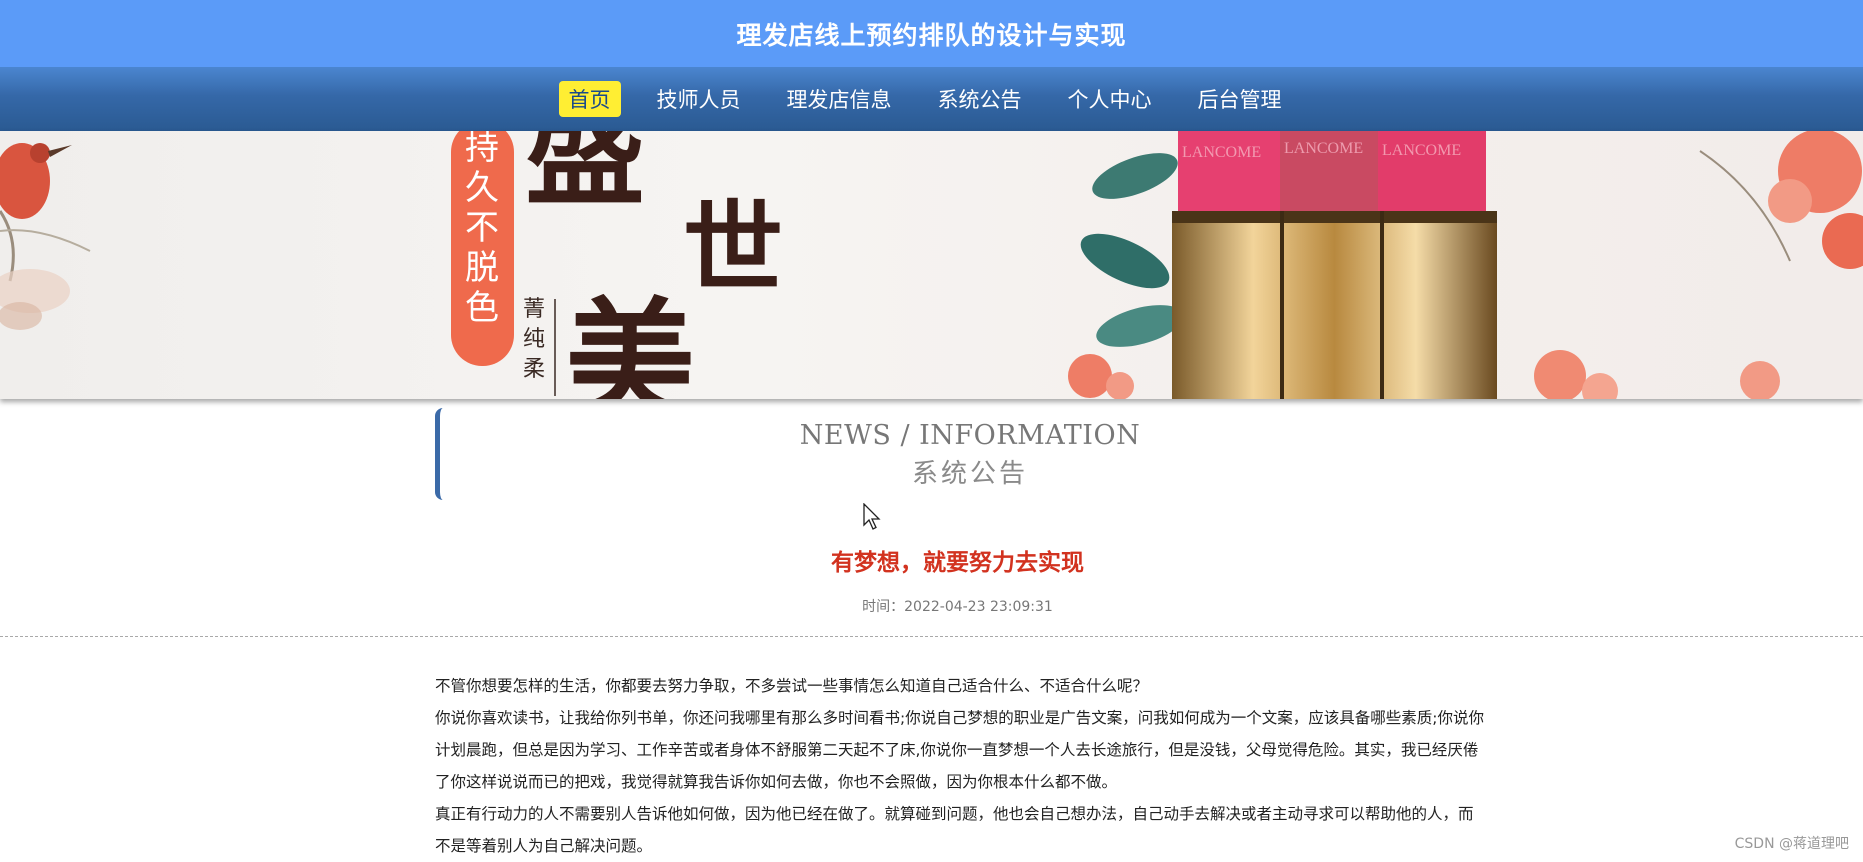 This screenshot has height=862, width=1863. I want to click on nav-admin: 后台管理, so click(1240, 99).